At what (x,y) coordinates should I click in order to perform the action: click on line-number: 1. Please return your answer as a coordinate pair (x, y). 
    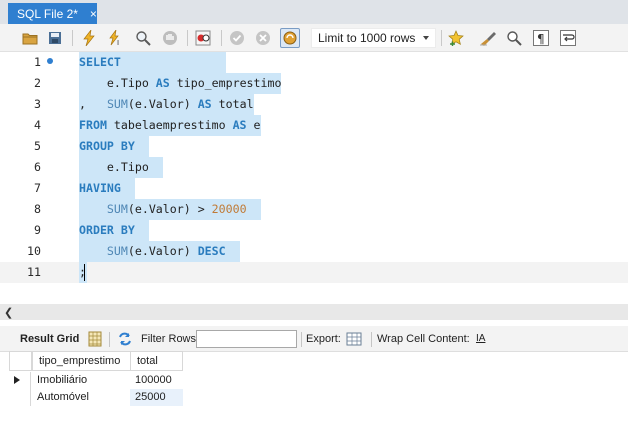
    Looking at the image, I should click on (37, 62).